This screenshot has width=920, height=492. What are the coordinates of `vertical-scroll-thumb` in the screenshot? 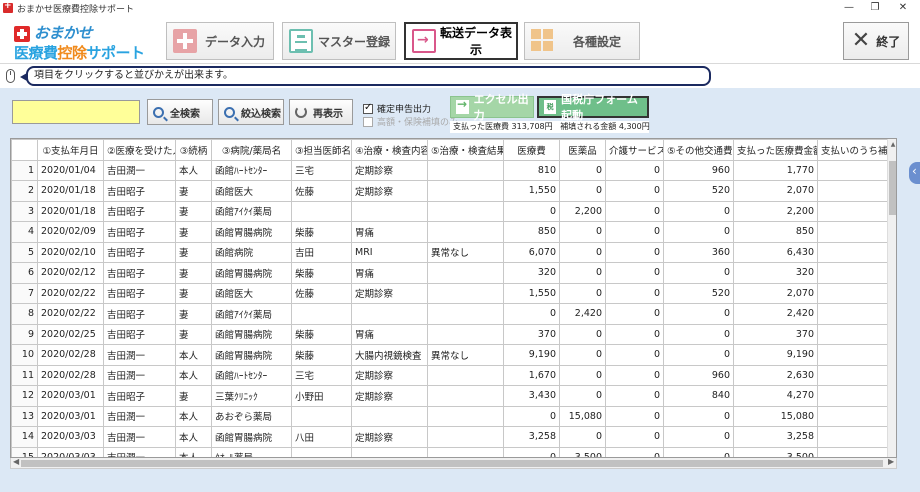 It's located at (892, 188).